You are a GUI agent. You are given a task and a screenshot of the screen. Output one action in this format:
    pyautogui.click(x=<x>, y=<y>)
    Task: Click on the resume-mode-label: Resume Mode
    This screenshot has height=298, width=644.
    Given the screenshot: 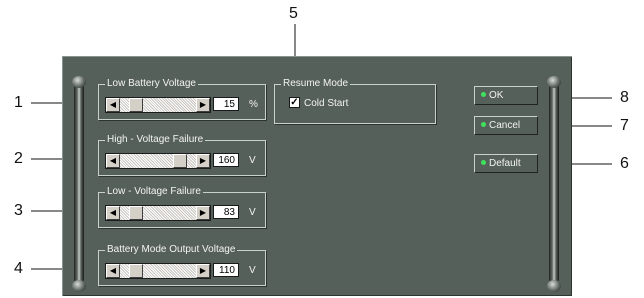 What is the action you would take?
    pyautogui.click(x=316, y=84)
    